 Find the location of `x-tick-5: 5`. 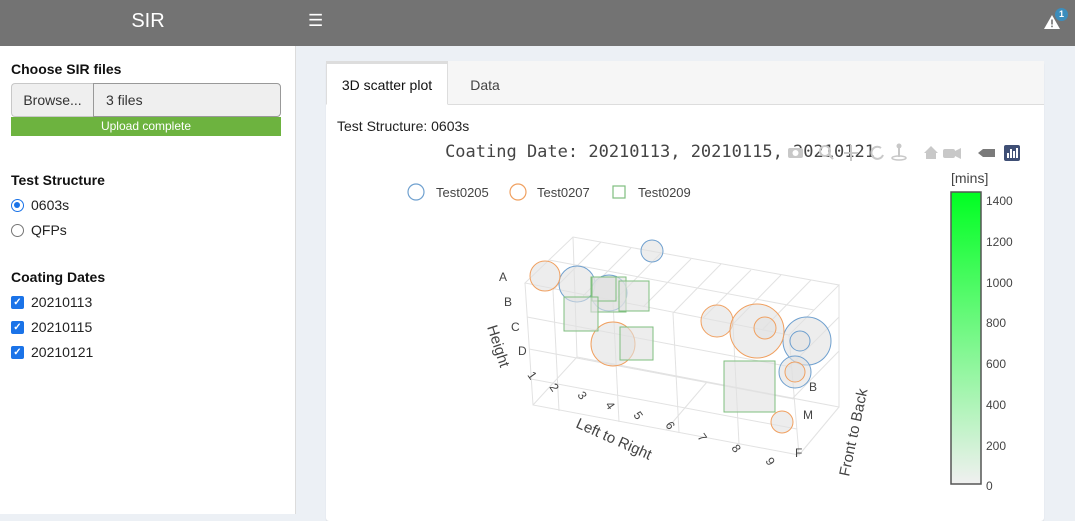

x-tick-5: 5 is located at coordinates (638, 416).